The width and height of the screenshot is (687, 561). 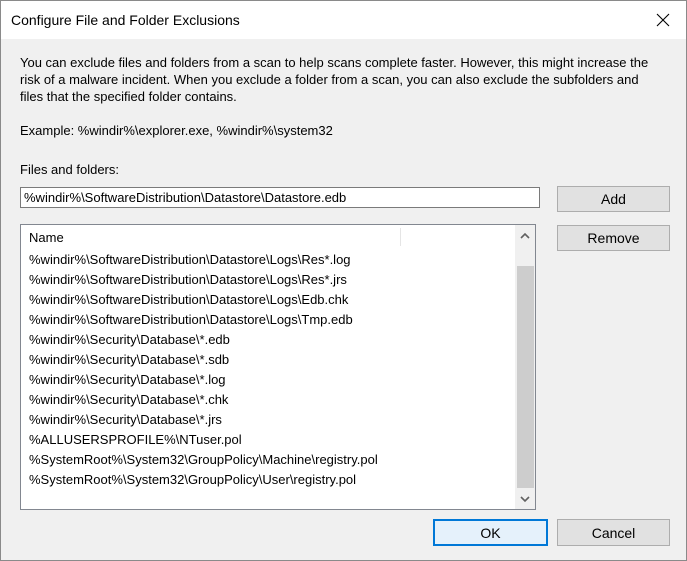 I want to click on scroll-thumb, so click(x=525, y=377).